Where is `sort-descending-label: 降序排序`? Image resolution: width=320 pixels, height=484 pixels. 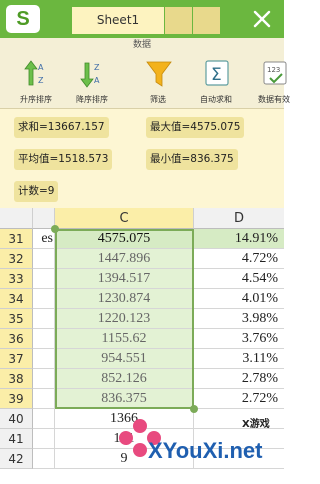
sort-descending-label: 降序排序 is located at coordinates (92, 99).